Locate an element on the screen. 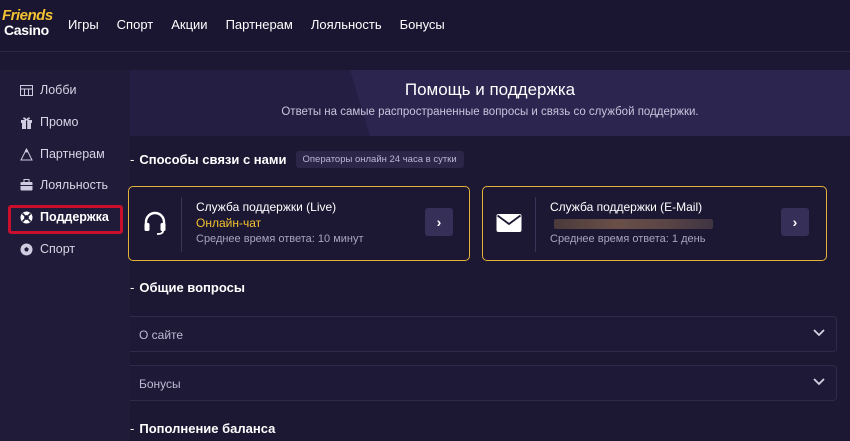 This screenshot has height=441, width=850. email-response-time: Среднее время ответа: 1 день is located at coordinates (628, 239).